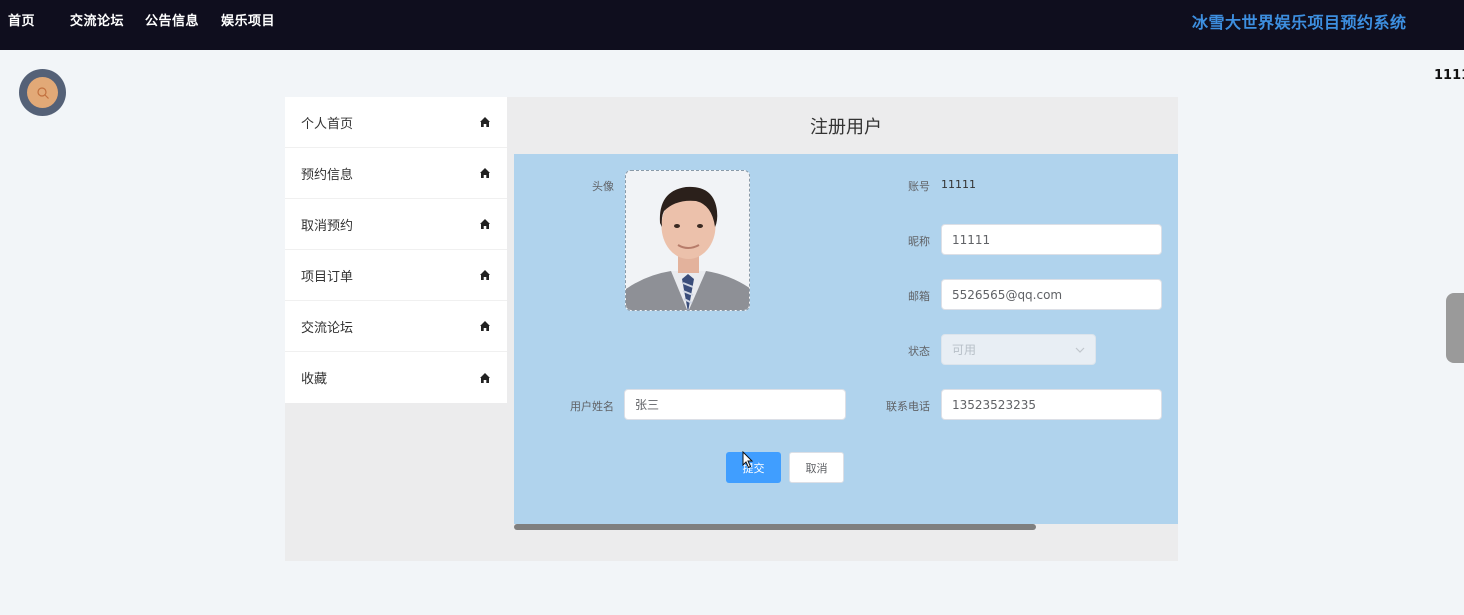 The width and height of the screenshot is (1464, 615). I want to click on sidebar-item-favorites: 收藏, so click(396, 377).